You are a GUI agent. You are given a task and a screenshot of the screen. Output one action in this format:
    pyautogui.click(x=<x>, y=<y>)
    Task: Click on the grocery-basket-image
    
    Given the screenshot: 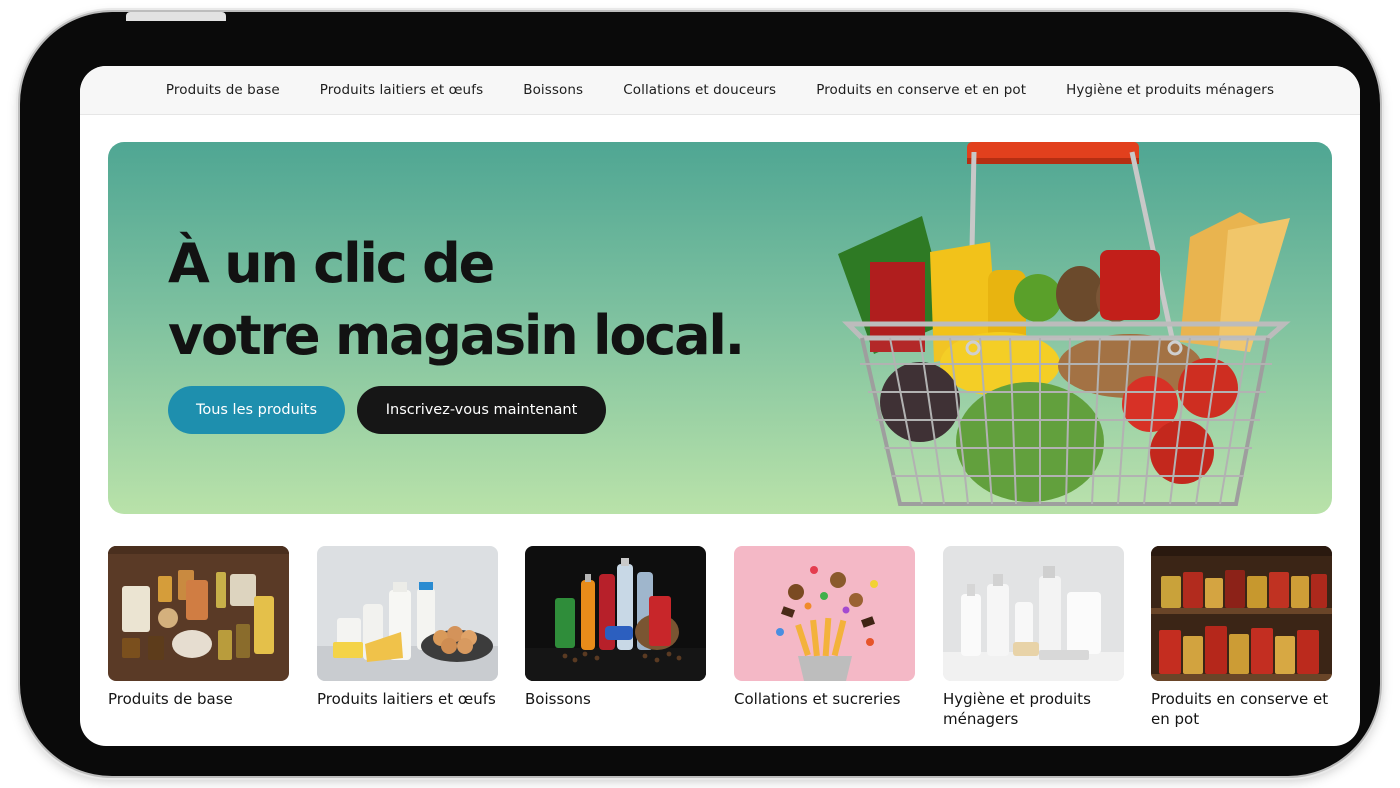 What is the action you would take?
    pyautogui.click(x=1064, y=324)
    